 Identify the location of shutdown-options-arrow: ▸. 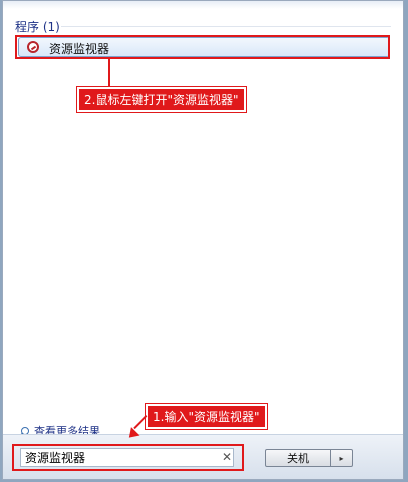
(342, 458).